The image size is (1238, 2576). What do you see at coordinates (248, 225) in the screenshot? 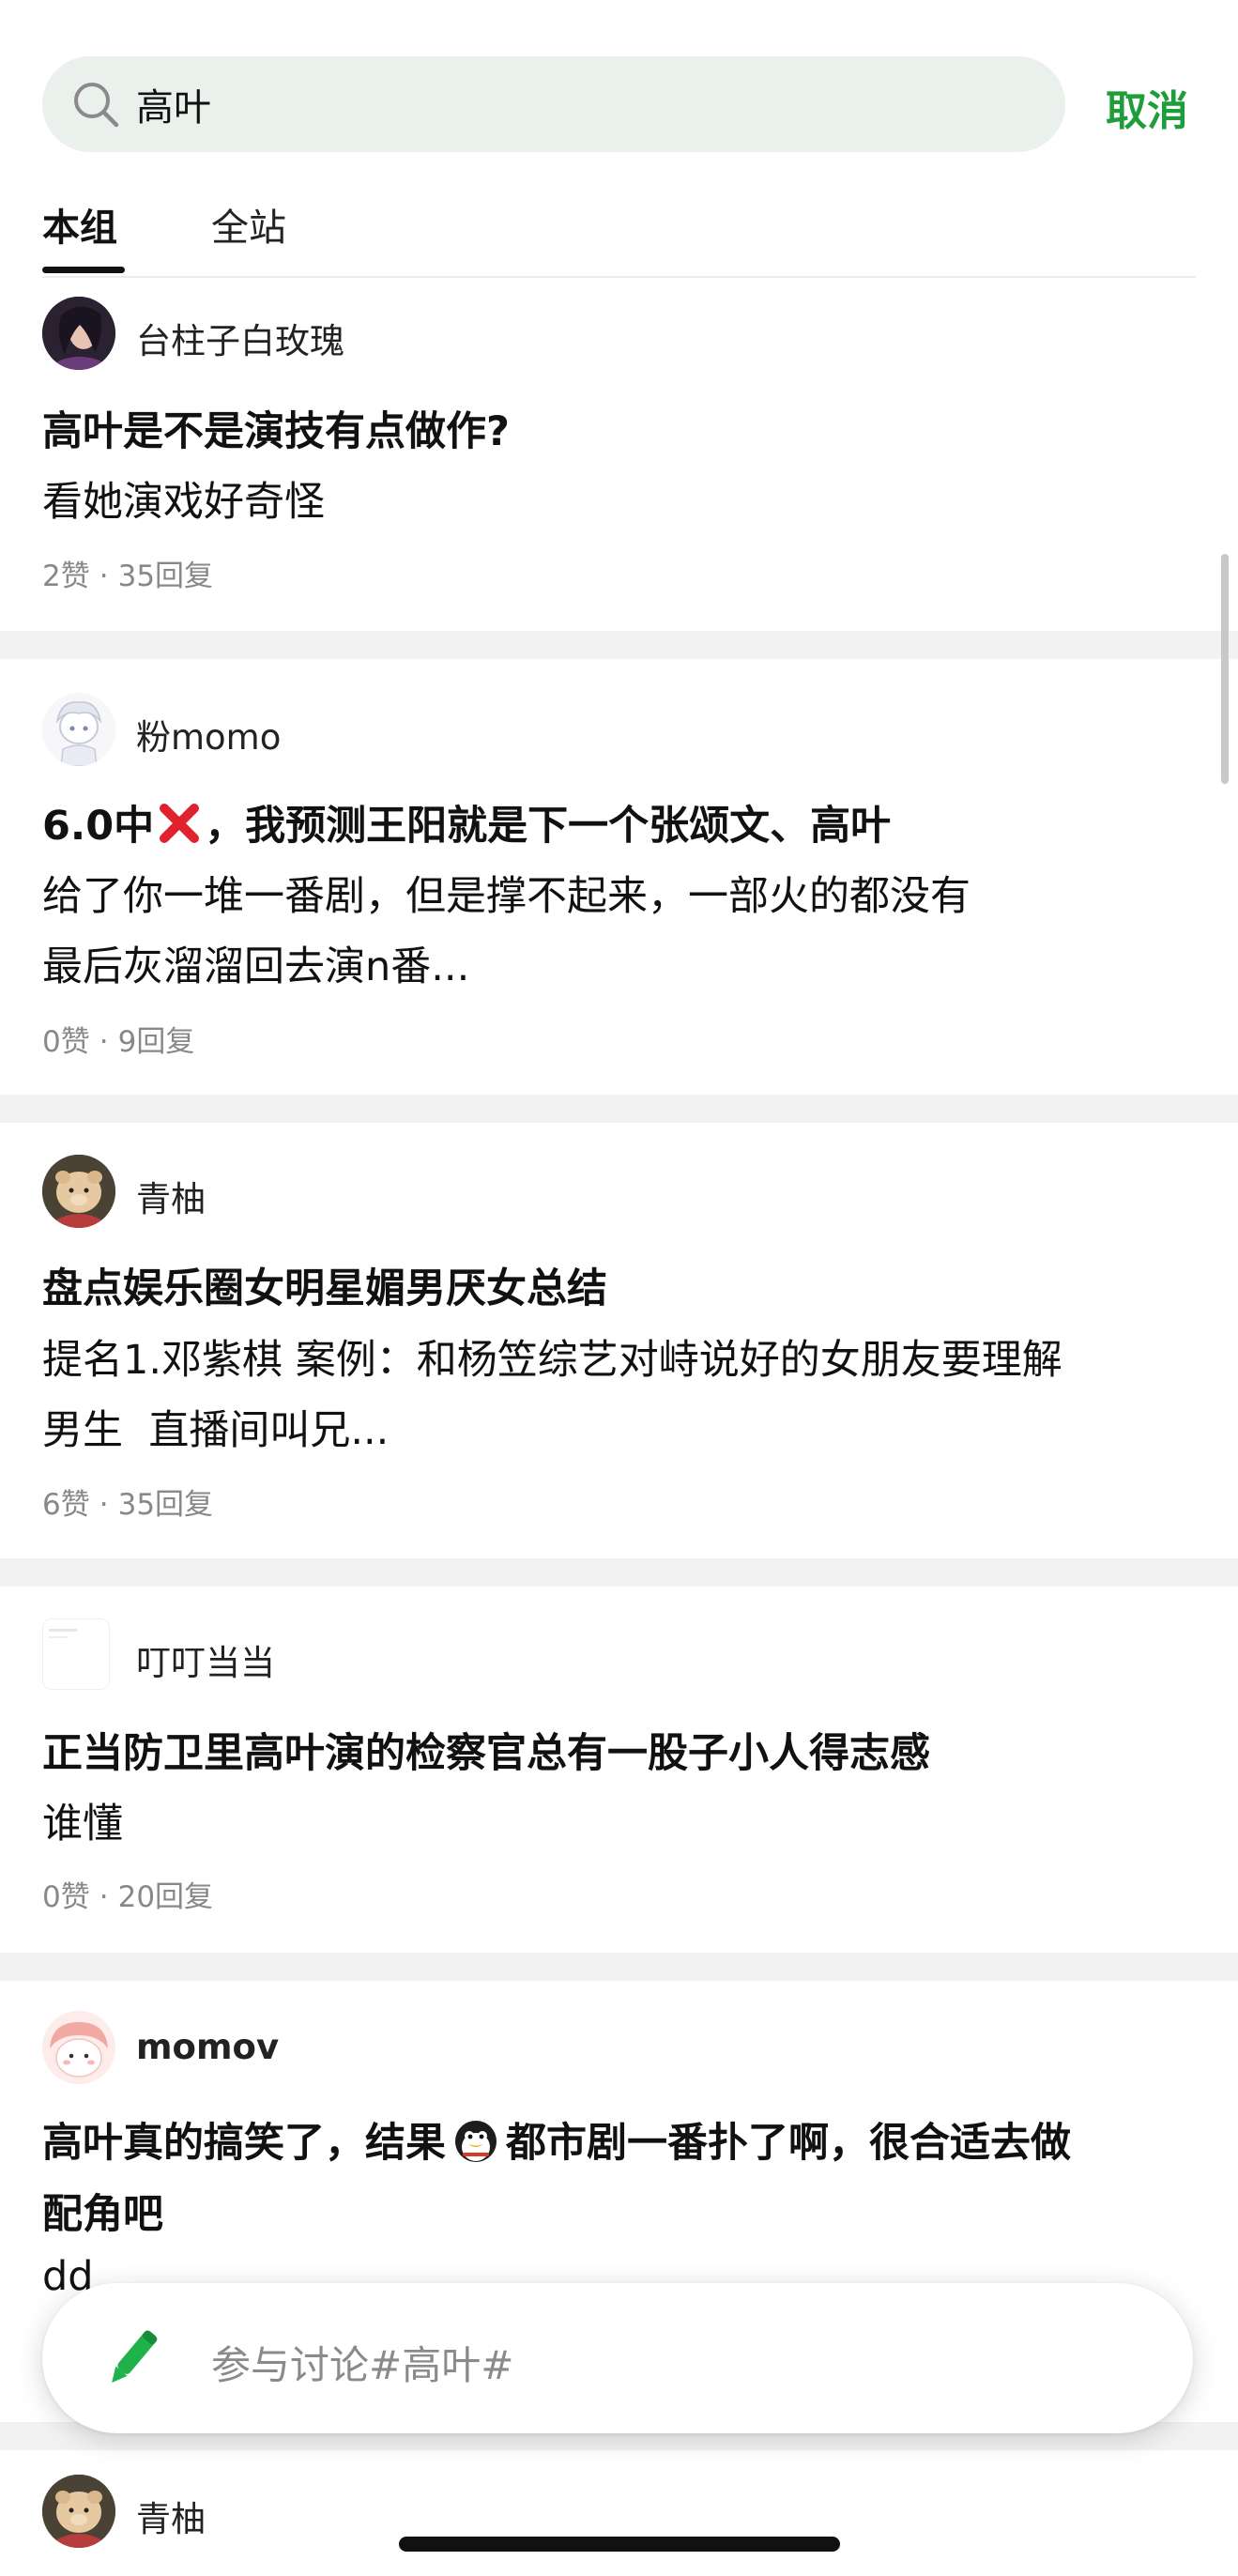
I see `tab-whole-site: 全站` at bounding box center [248, 225].